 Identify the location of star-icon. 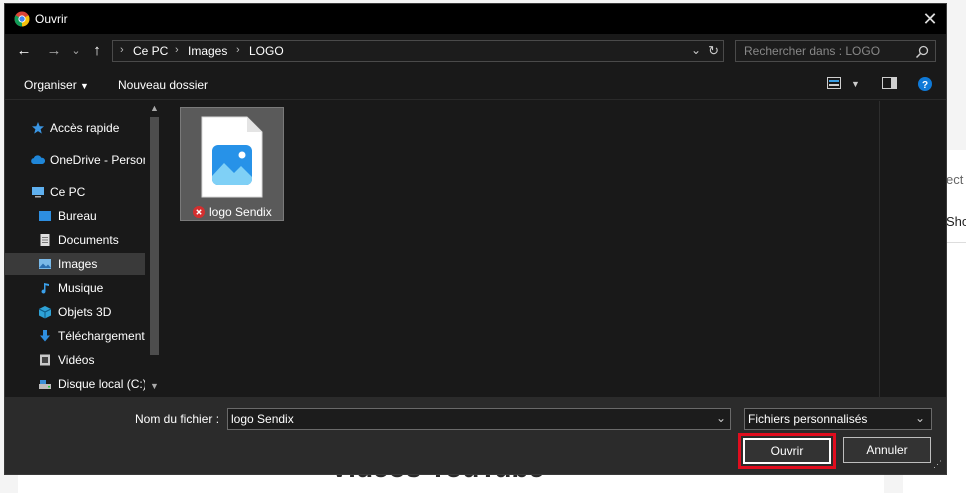
(38, 128).